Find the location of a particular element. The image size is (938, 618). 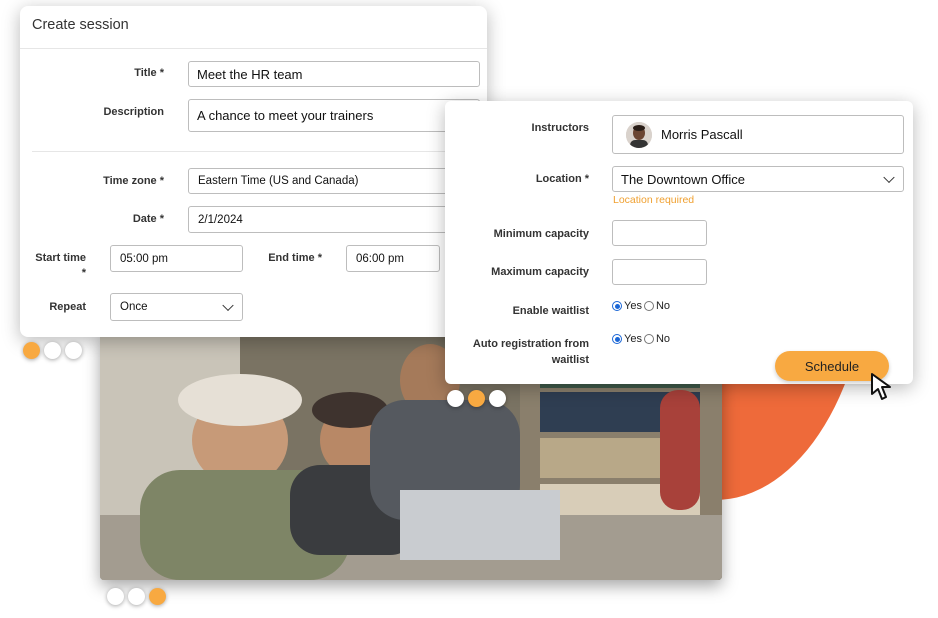

carousel-dots-left is located at coordinates (52, 350).